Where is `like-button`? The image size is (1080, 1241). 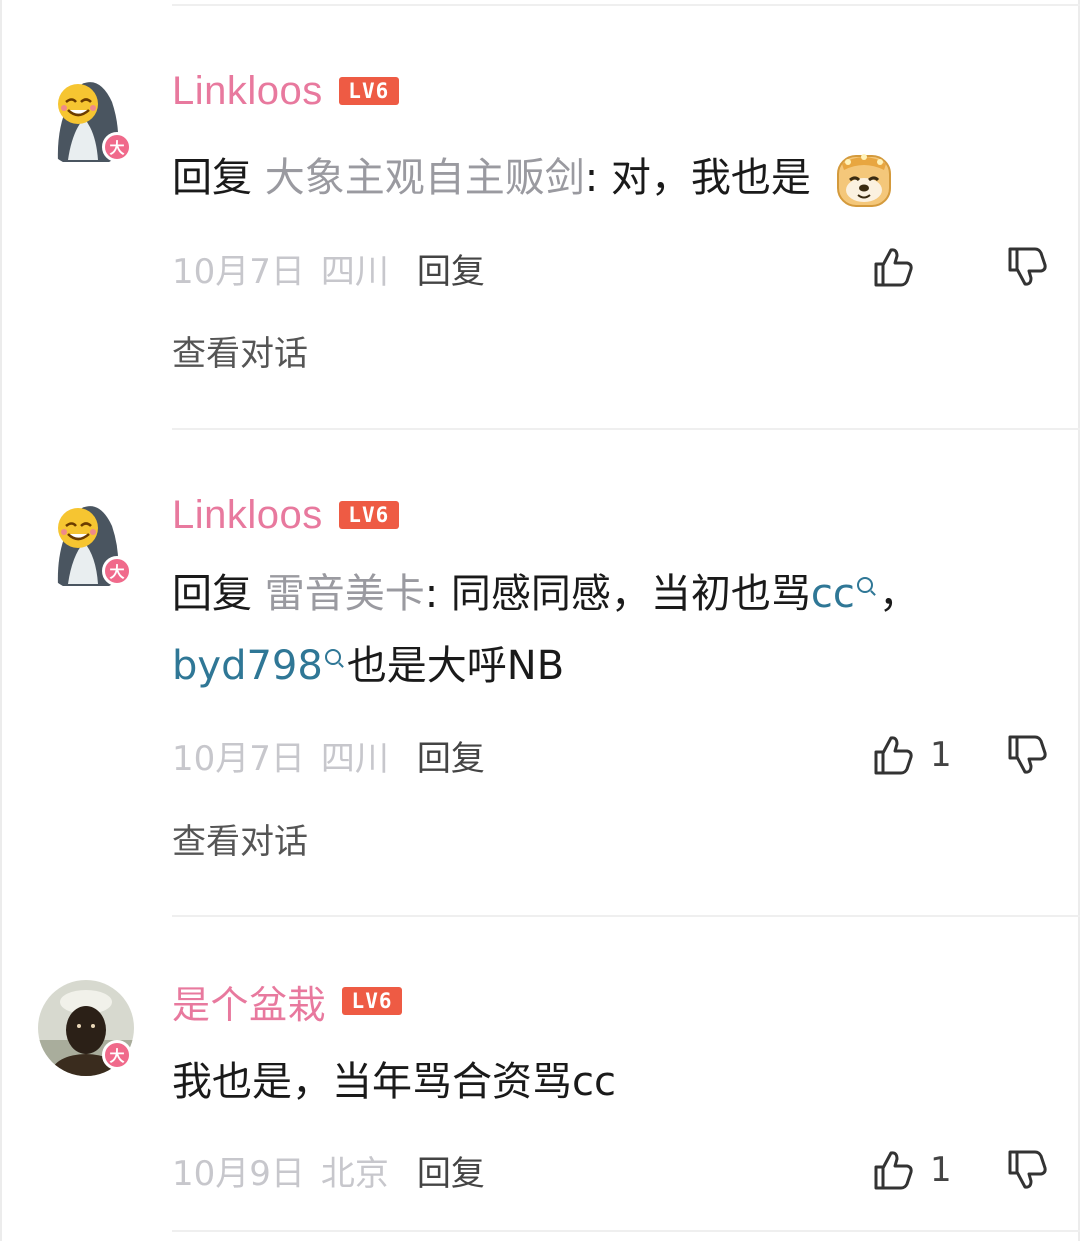 like-button is located at coordinates (910, 267).